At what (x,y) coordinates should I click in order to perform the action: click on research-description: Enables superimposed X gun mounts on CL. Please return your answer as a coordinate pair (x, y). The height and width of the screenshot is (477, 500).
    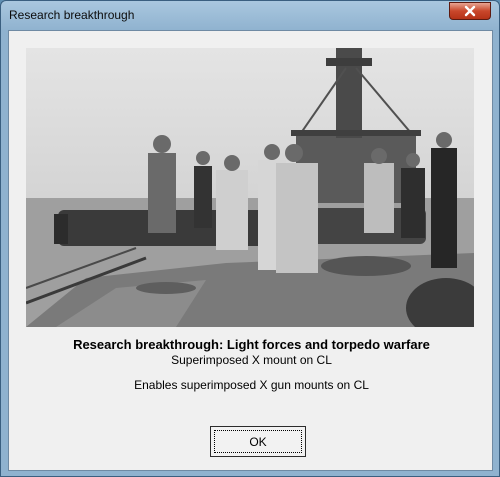
    Looking at the image, I should click on (251, 385).